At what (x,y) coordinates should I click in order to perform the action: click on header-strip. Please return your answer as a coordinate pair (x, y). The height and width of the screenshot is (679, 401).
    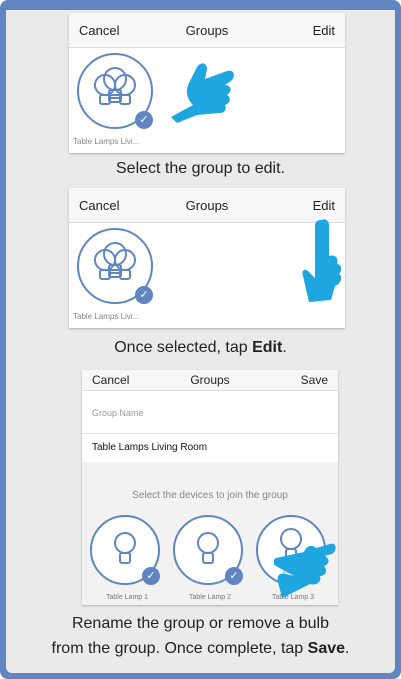
    Looking at the image, I should click on (200, 5).